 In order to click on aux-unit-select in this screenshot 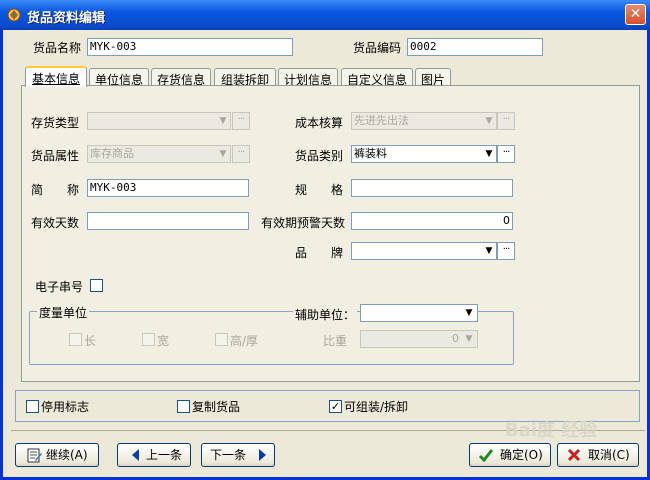, I will do `click(419, 313)`.